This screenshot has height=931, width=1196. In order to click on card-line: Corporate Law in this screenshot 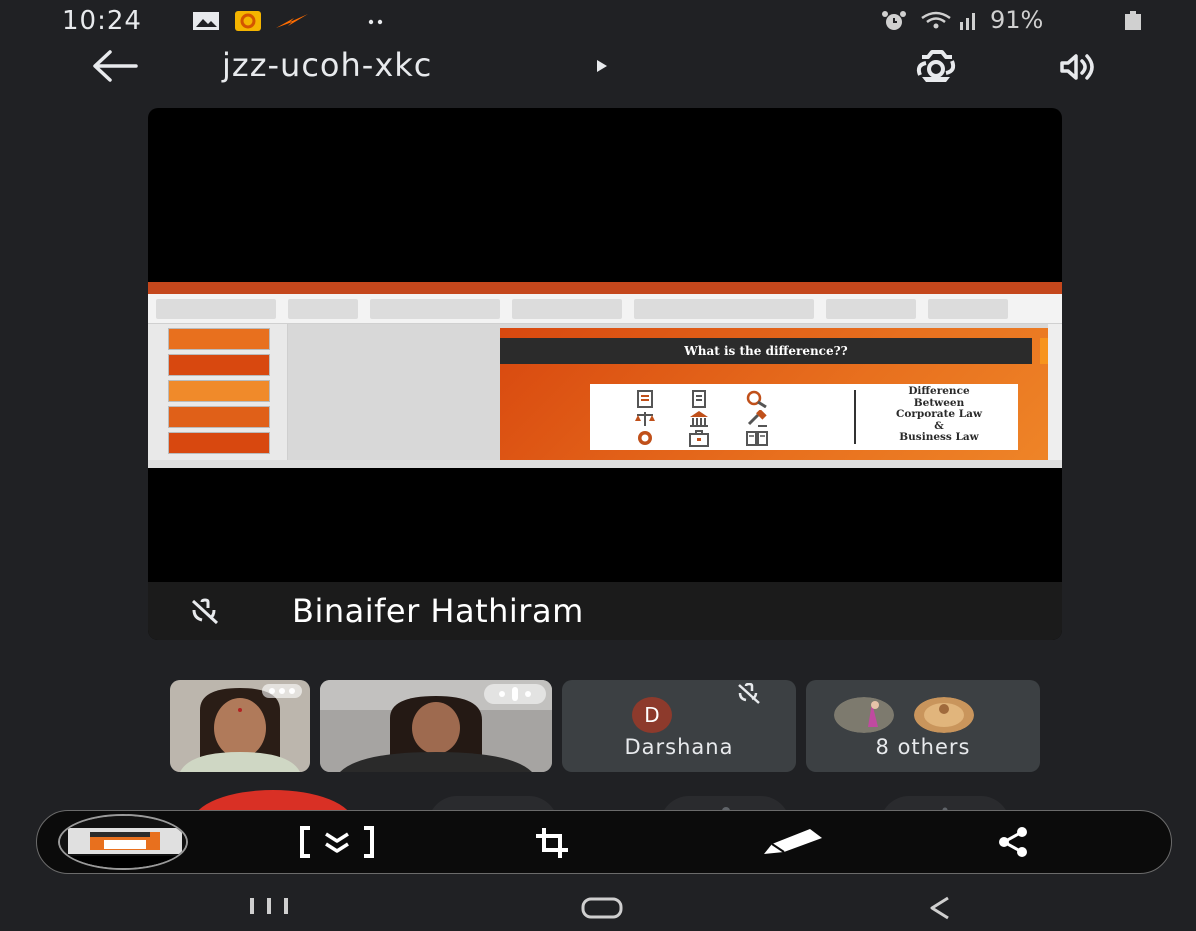, I will do `click(939, 414)`.